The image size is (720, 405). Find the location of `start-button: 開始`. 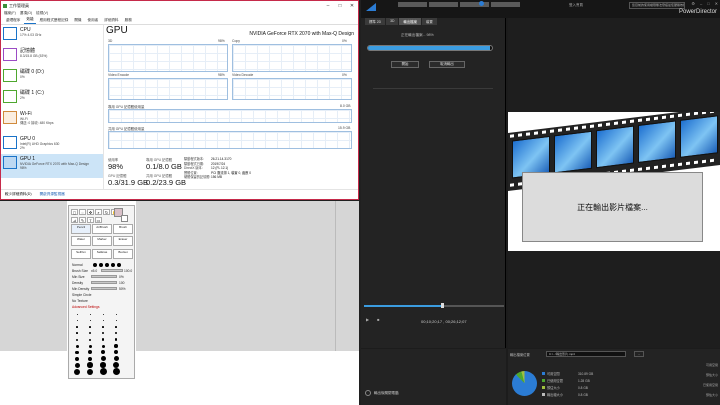

start-button: 開始 is located at coordinates (405, 64).